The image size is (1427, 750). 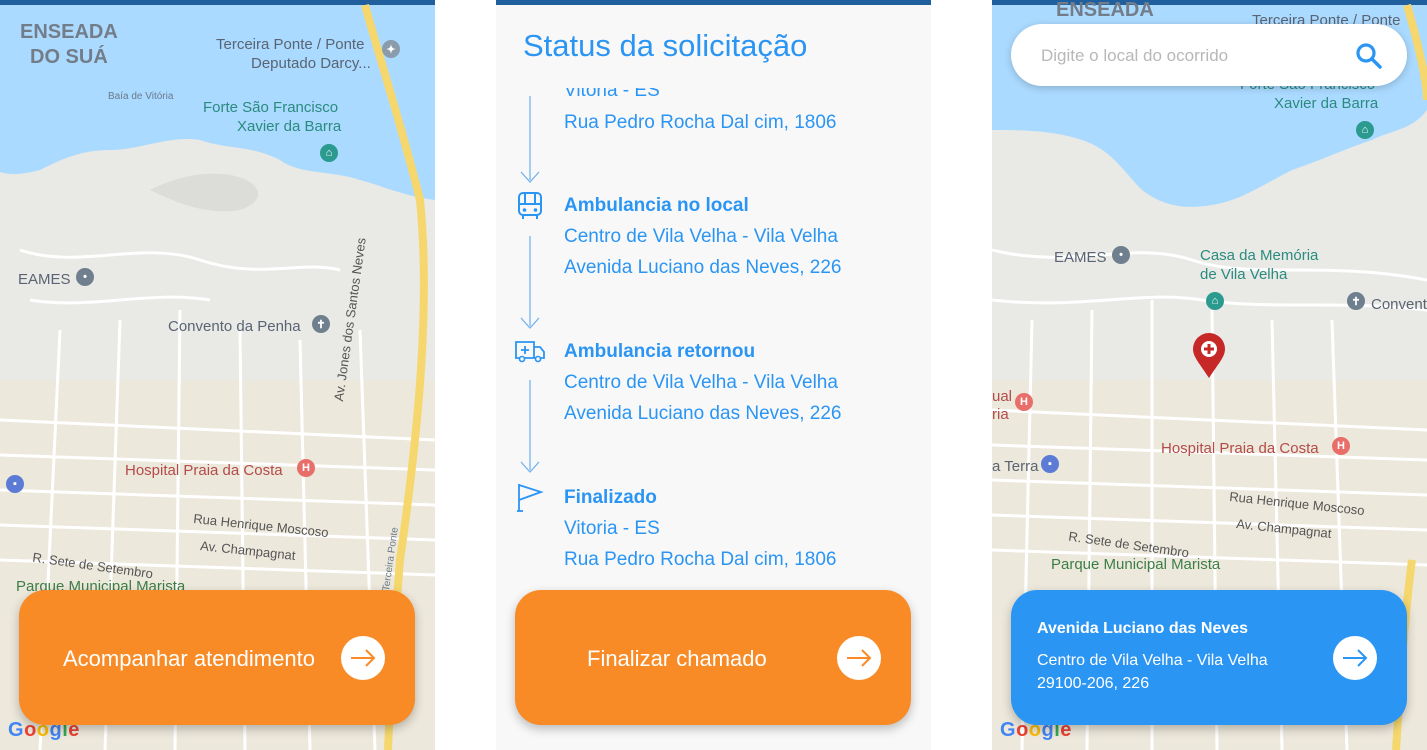 I want to click on search-input, so click(x=1191, y=56).